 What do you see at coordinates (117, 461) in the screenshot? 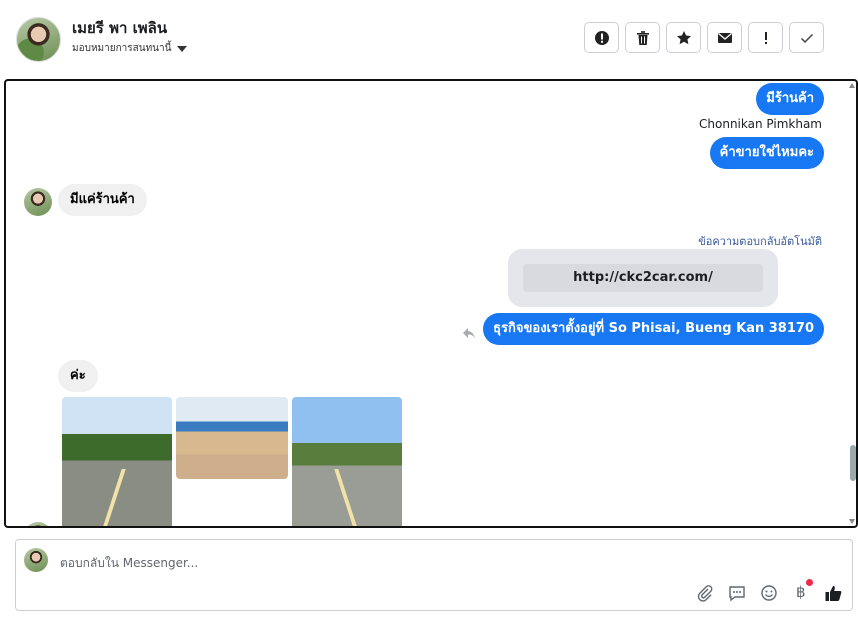
I see `photo-attachment-road` at bounding box center [117, 461].